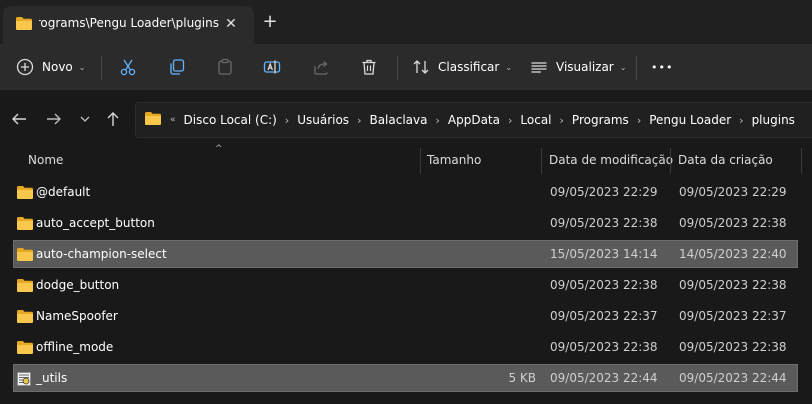 The width and height of the screenshot is (812, 404). Describe the element at coordinates (733, 316) in the screenshot. I see `item-created: 09/05/2023 22:37` at that location.